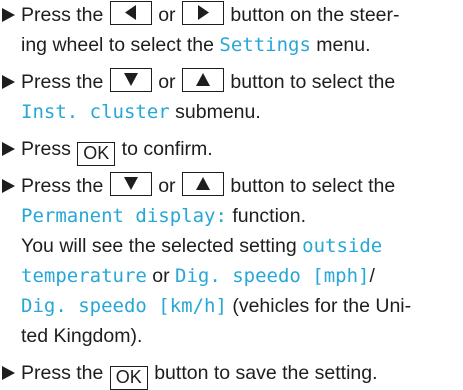 This screenshot has width=463, height=390. What do you see at coordinates (49, 149) in the screenshot?
I see `text: Press` at bounding box center [49, 149].